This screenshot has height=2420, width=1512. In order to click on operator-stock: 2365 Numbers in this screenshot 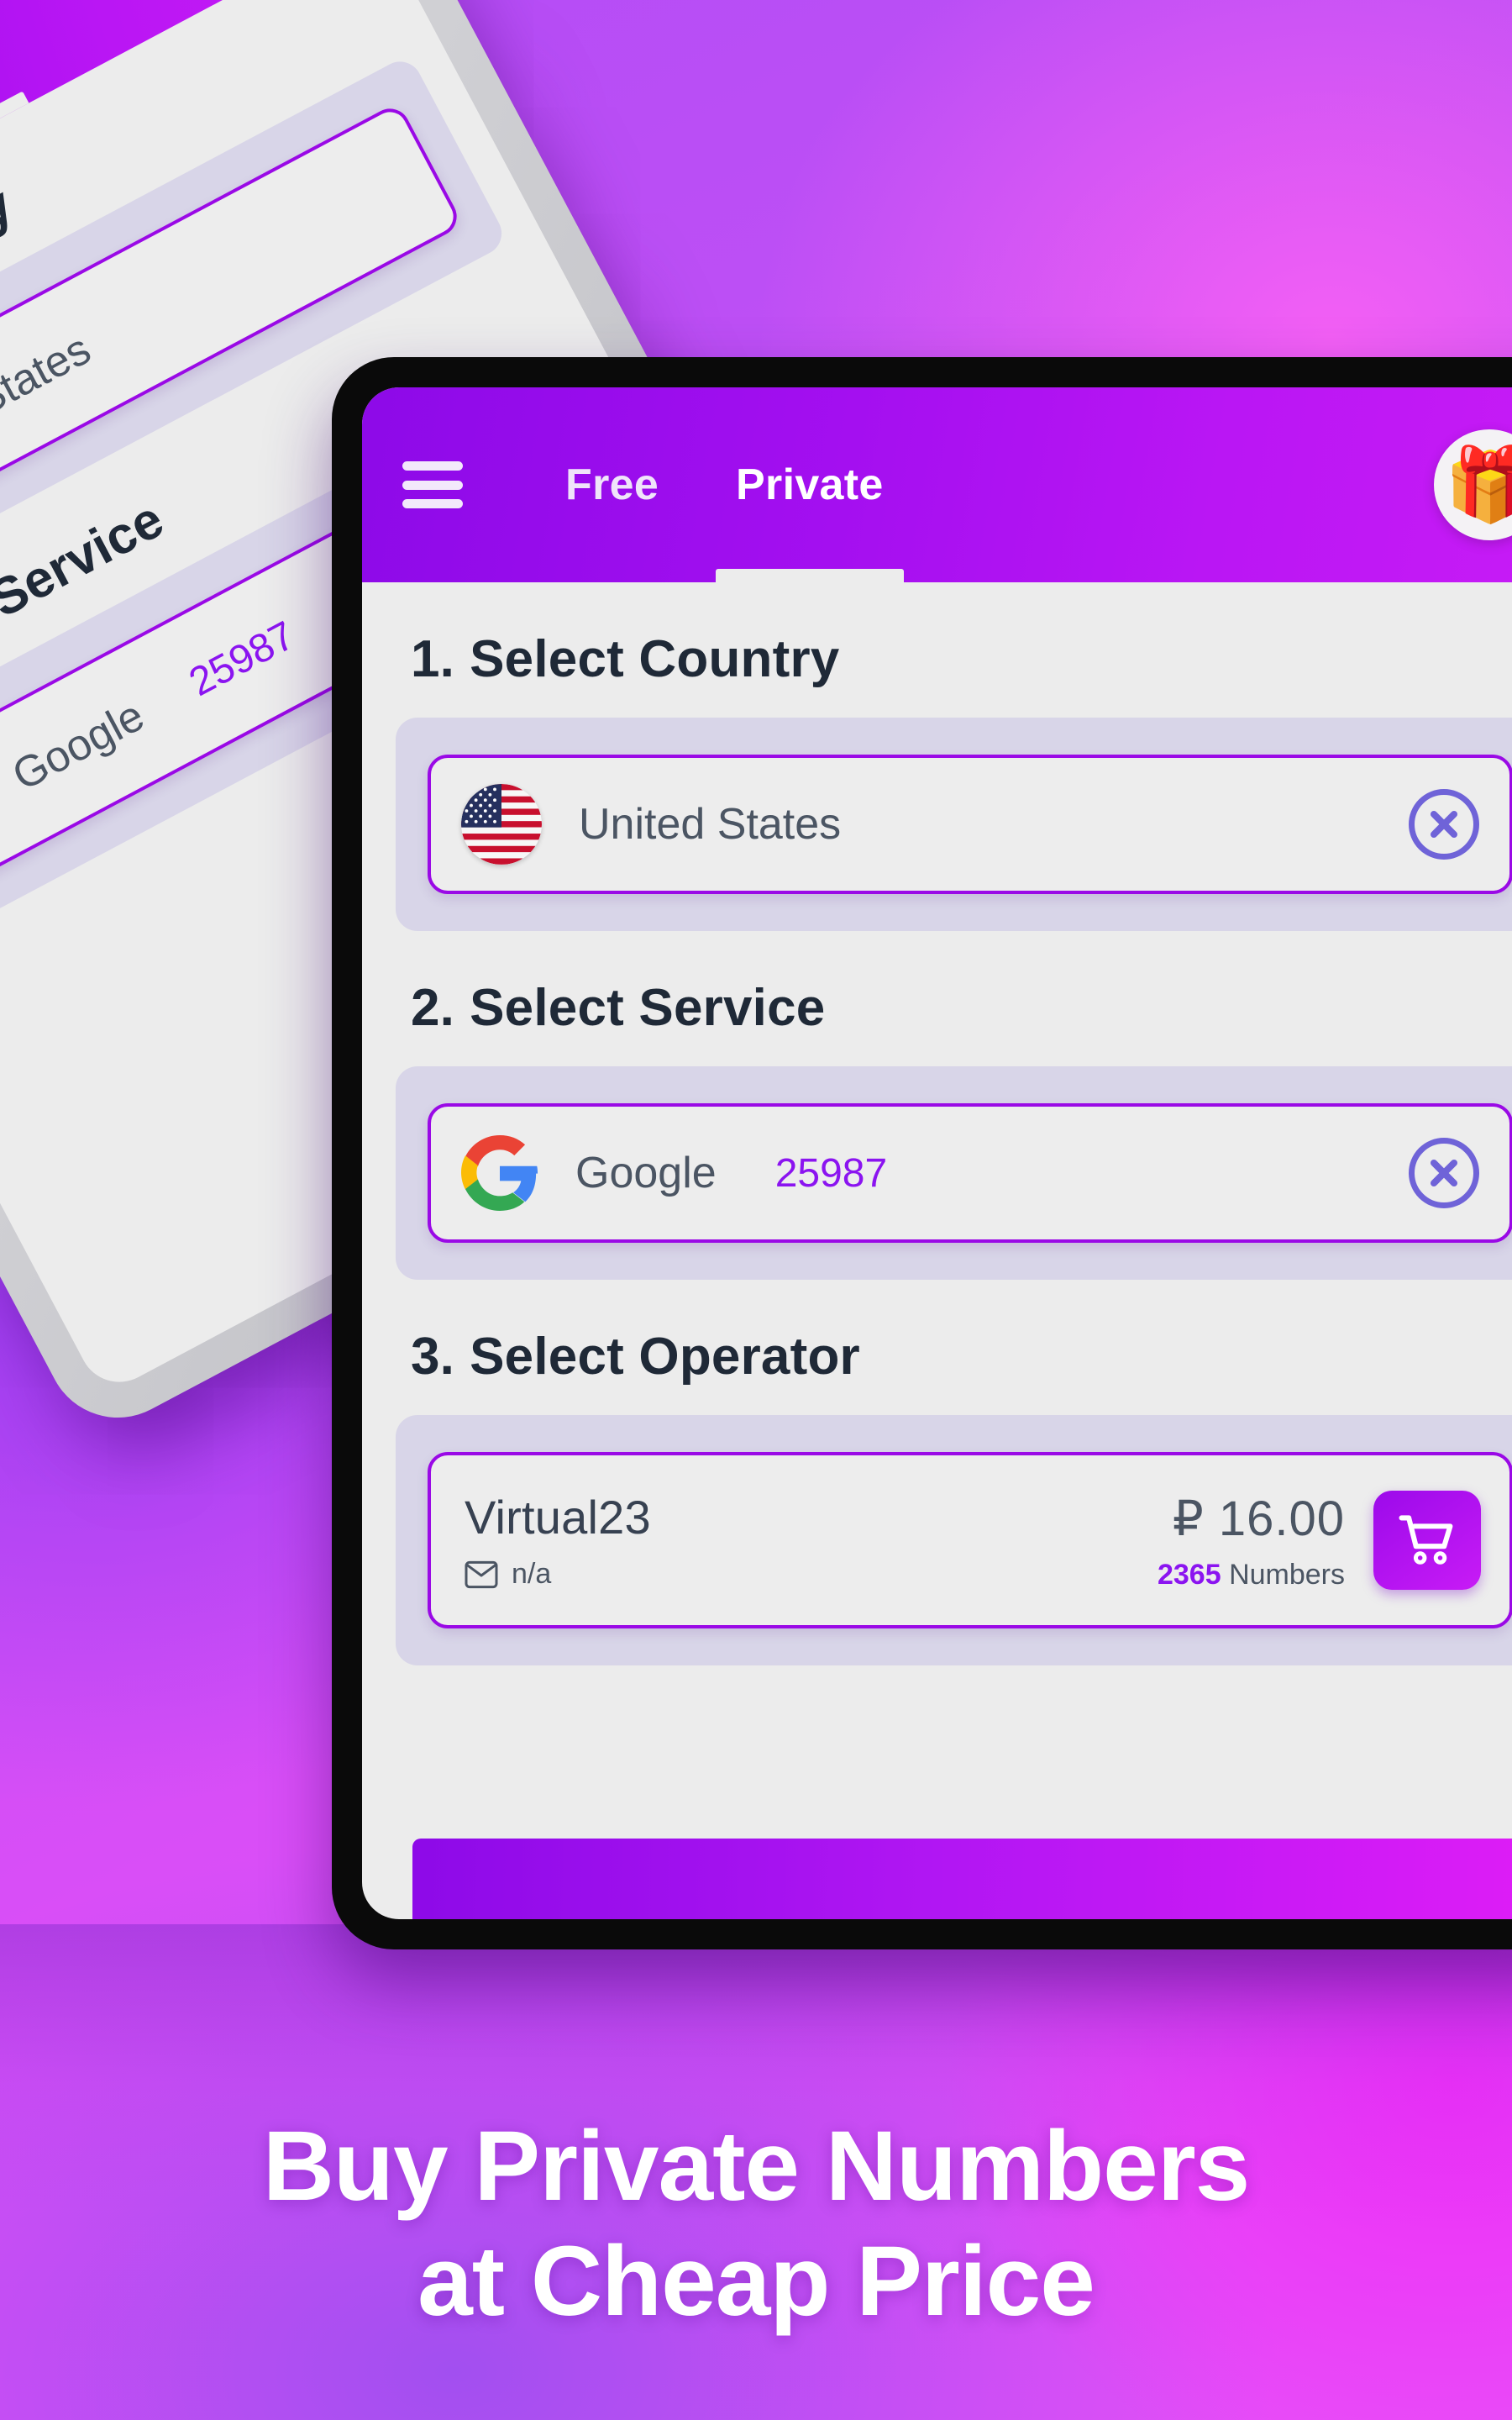, I will do `click(1251, 1575)`.